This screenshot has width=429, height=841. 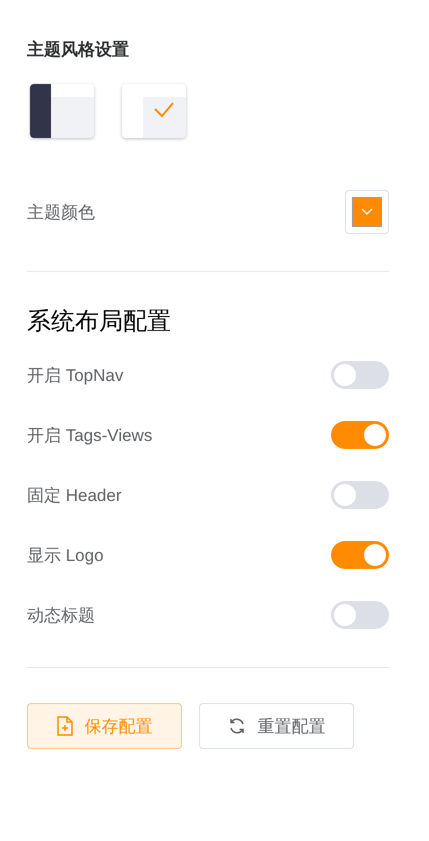 What do you see at coordinates (65, 555) in the screenshot?
I see `setting-label: 显示 Logo` at bounding box center [65, 555].